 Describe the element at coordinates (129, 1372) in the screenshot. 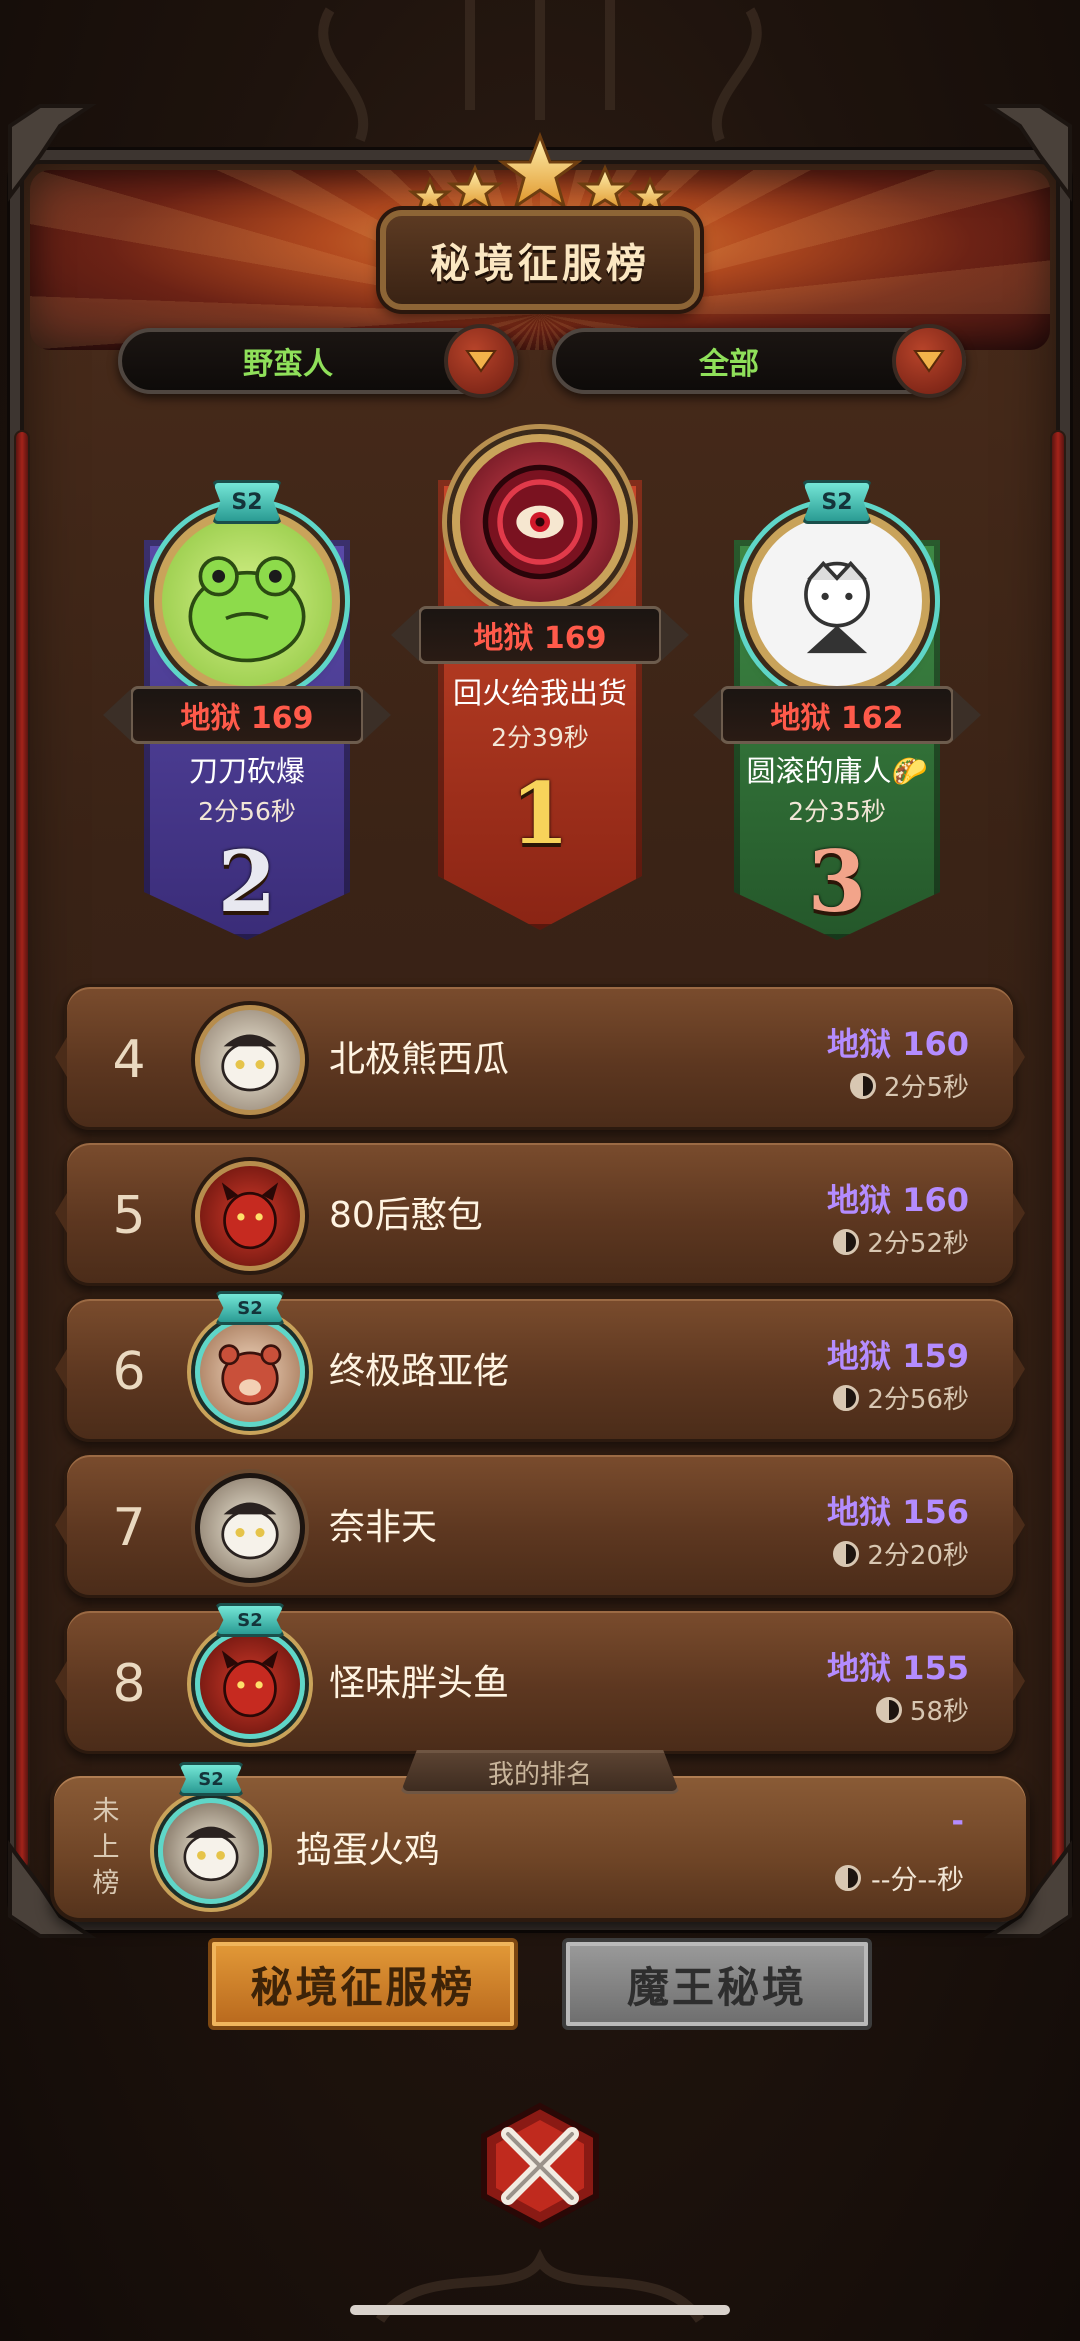

I see `rank-number: 6` at that location.